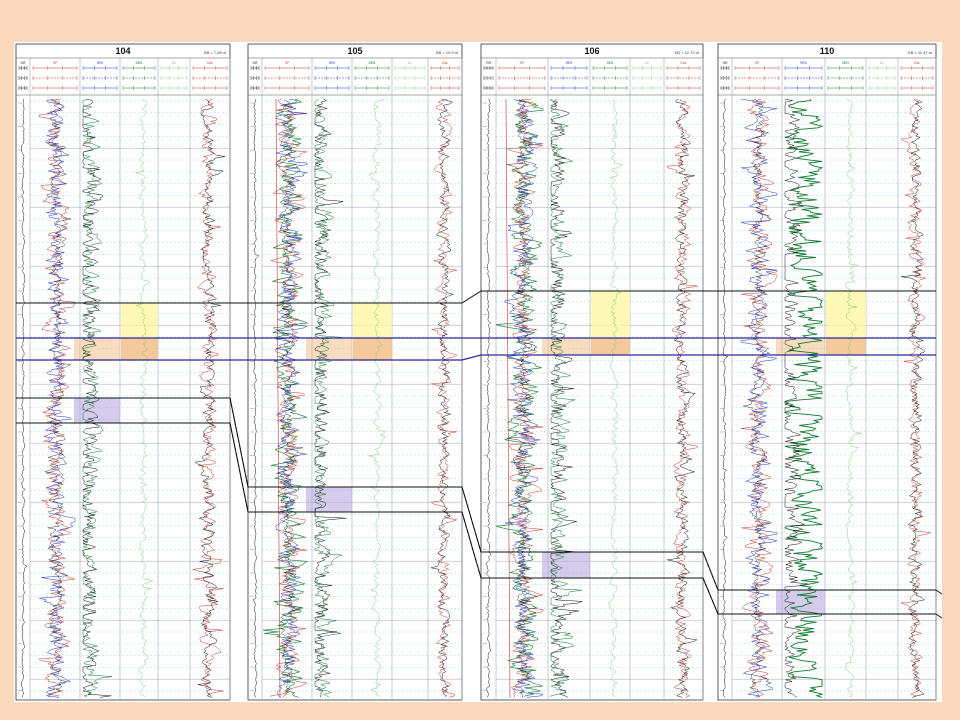 The image size is (960, 720). I want to click on well-name: 104, so click(122, 51).